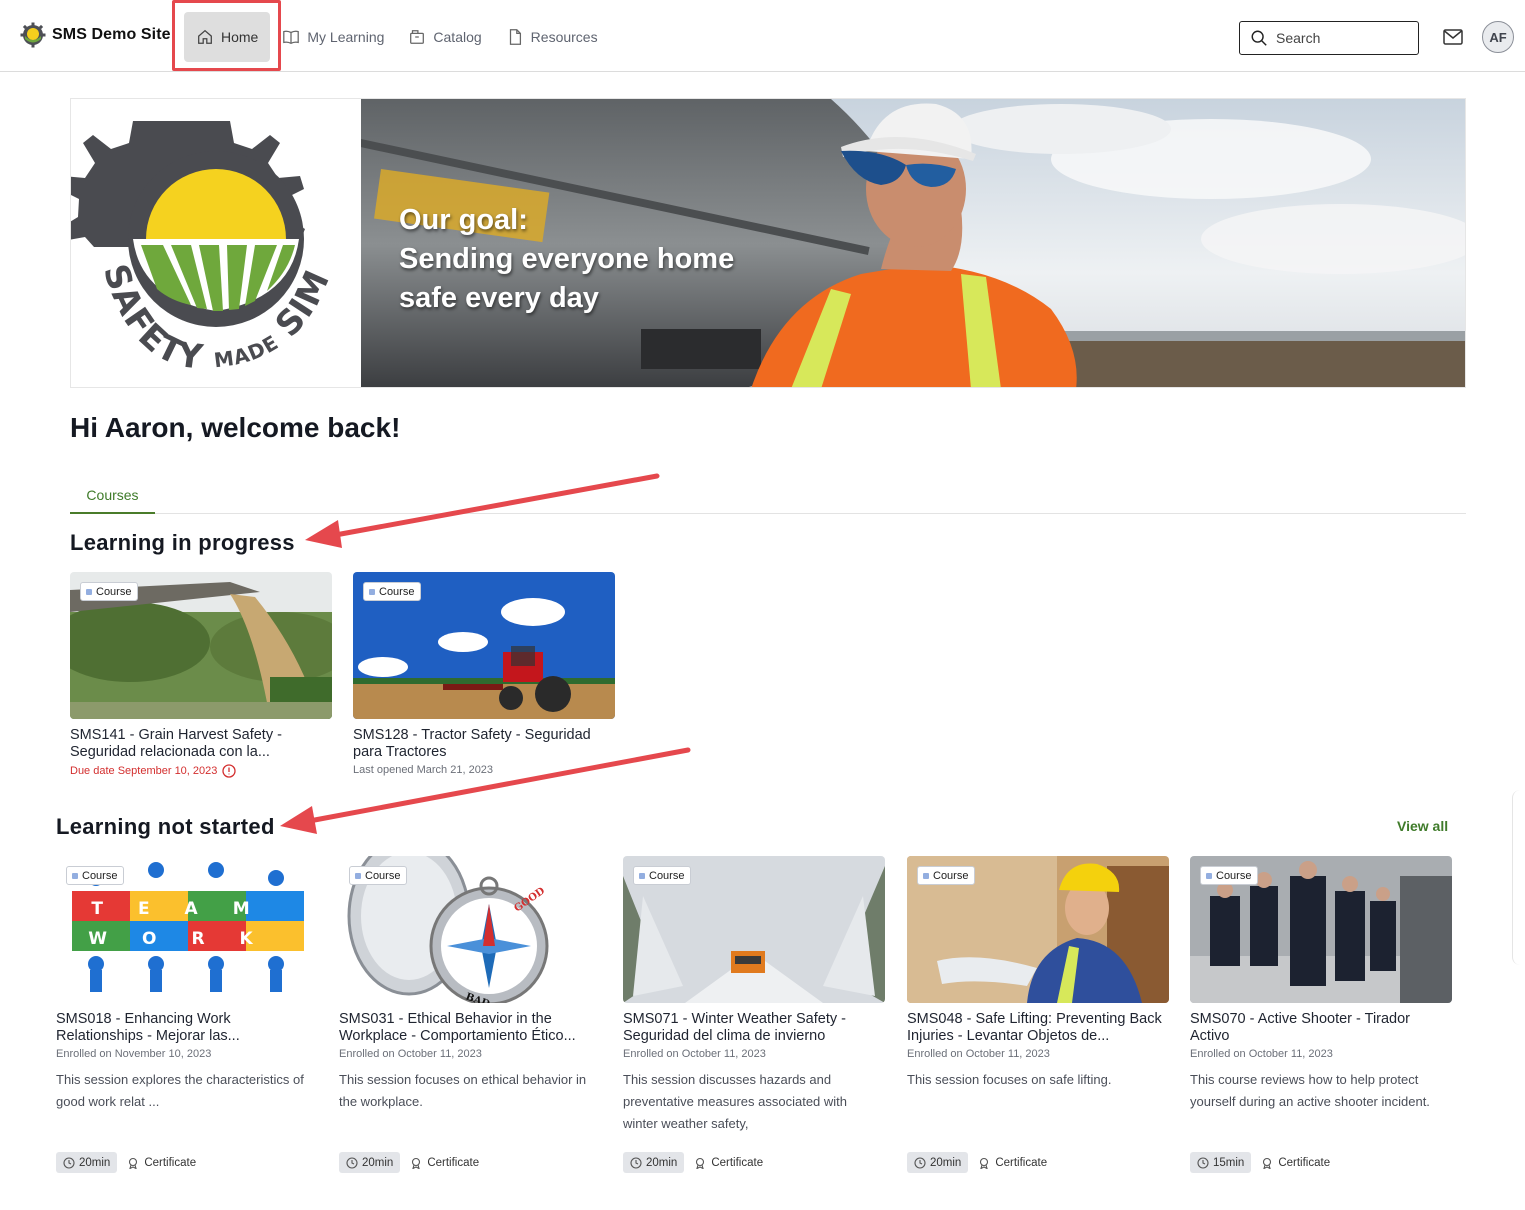 Image resolution: width=1525 pixels, height=1210 pixels. What do you see at coordinates (1422, 826) in the screenshot?
I see `view-all-link: View all` at bounding box center [1422, 826].